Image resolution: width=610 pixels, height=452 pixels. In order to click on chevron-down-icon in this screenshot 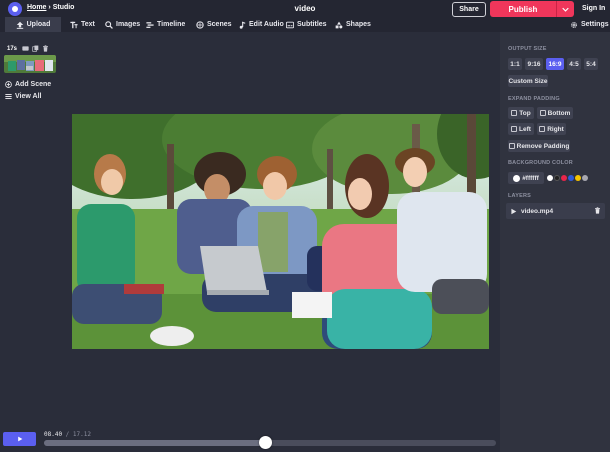, I will do `click(565, 9)`.